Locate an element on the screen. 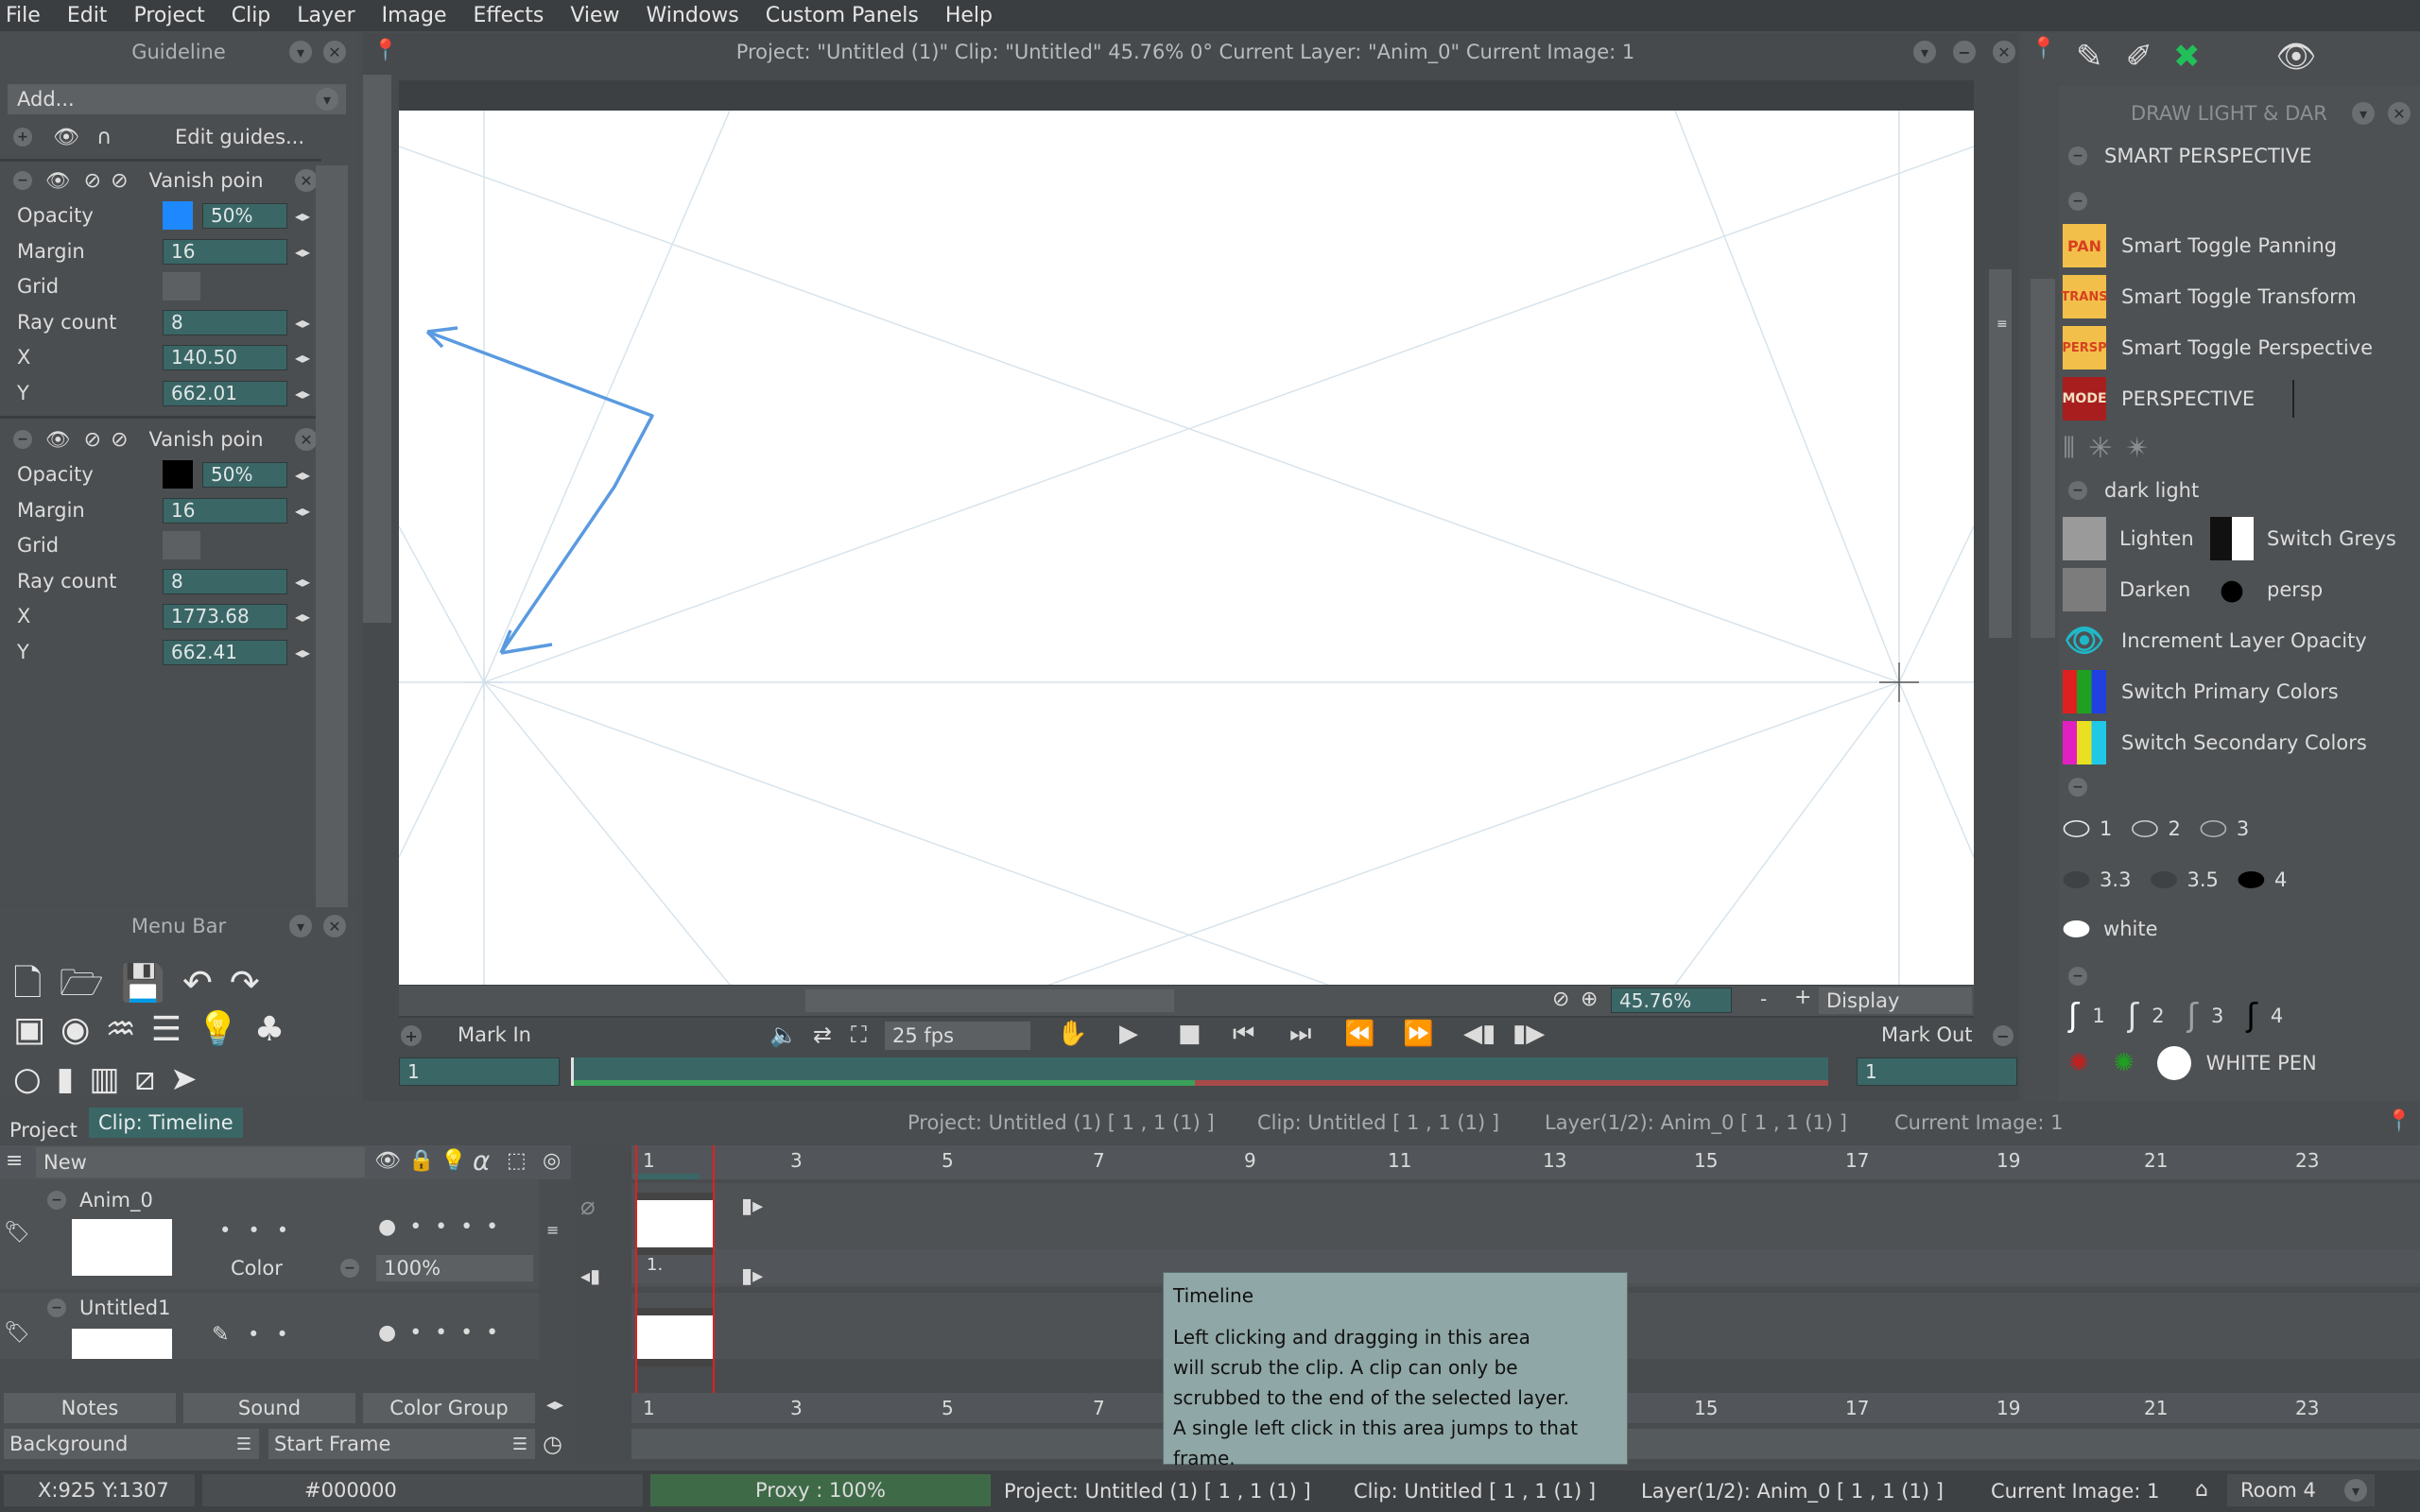 Image resolution: width=2420 pixels, height=1512 pixels. layers-icon: ☰ is located at coordinates (174, 1029).